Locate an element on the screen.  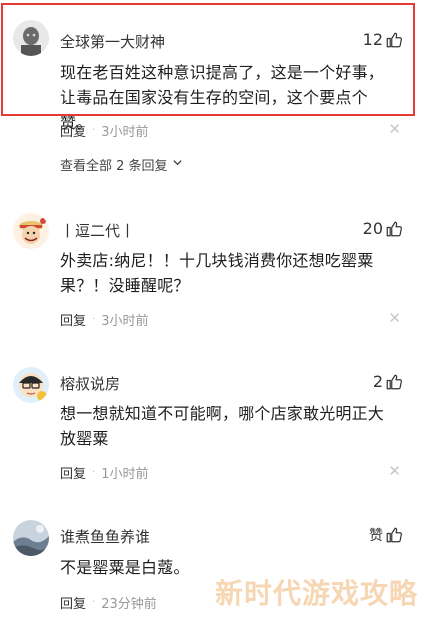
like-button: 20 is located at coordinates (383, 228).